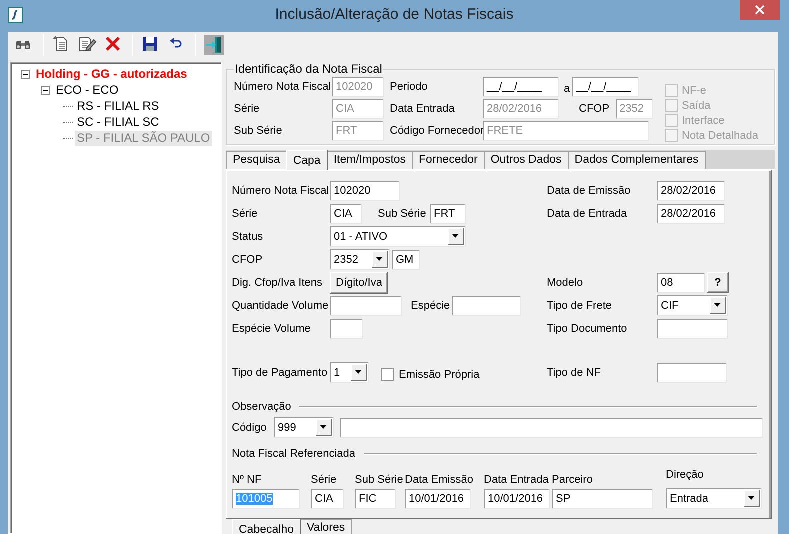 This screenshot has height=534, width=789. I want to click on field-label: Data de Emissão, so click(589, 191).